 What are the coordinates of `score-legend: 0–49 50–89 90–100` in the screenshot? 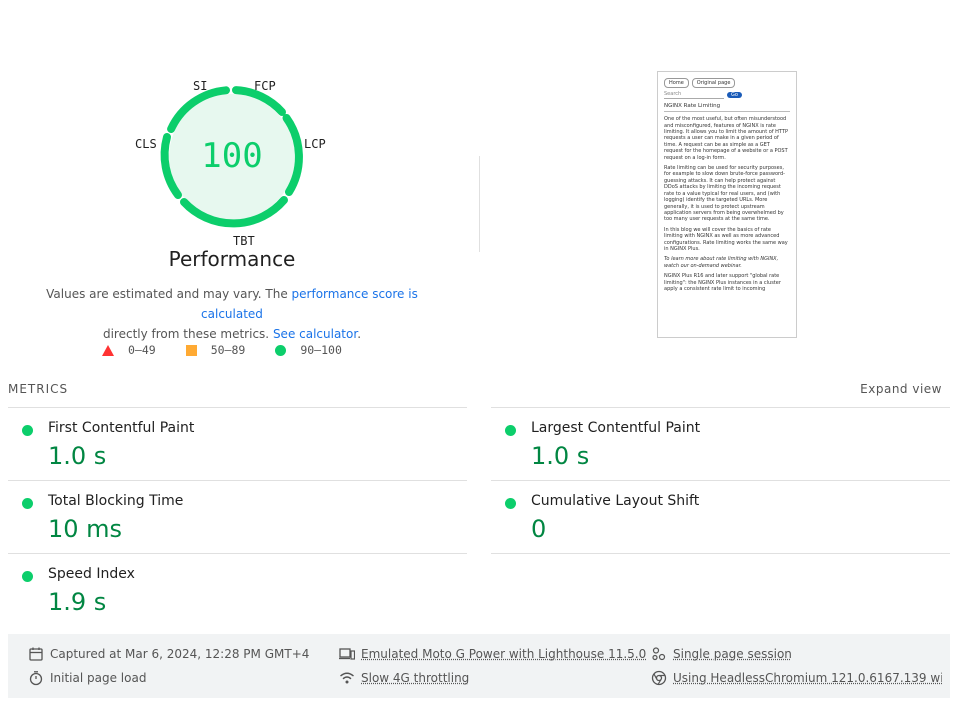 It's located at (237, 350).